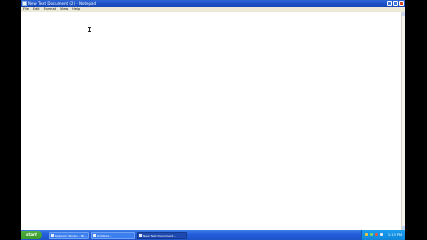 This screenshot has height=240, width=427. What do you see at coordinates (403, 121) in the screenshot?
I see `vertical-scrollbar` at bounding box center [403, 121].